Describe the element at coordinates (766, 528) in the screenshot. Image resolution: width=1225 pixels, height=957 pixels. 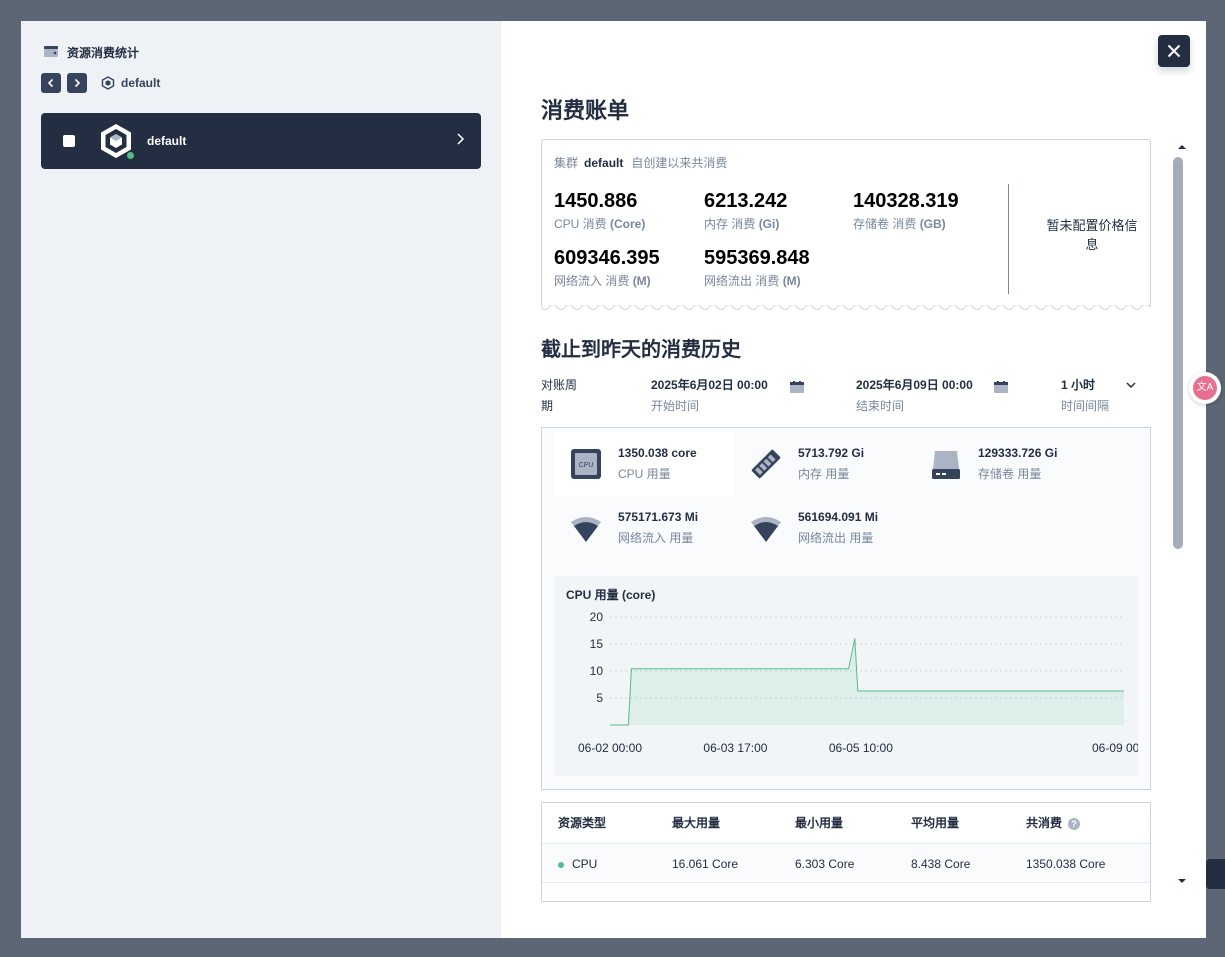
I see `network-out-icon` at that location.